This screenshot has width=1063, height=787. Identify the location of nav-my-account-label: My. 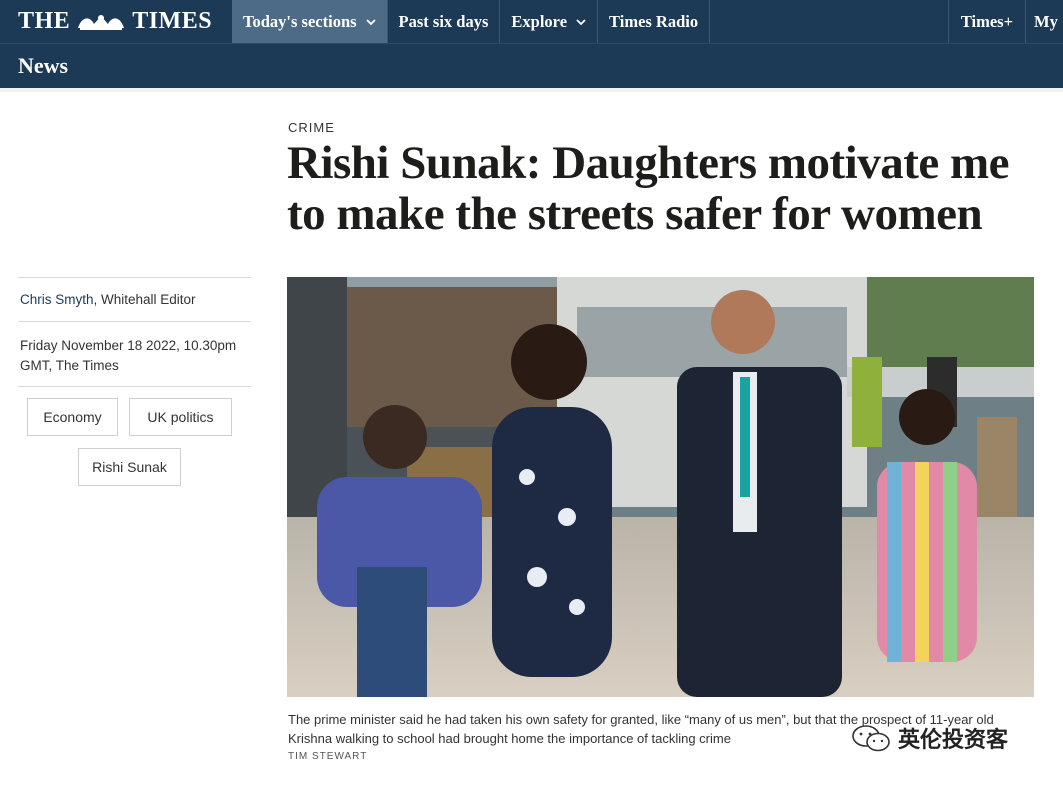
(1046, 21).